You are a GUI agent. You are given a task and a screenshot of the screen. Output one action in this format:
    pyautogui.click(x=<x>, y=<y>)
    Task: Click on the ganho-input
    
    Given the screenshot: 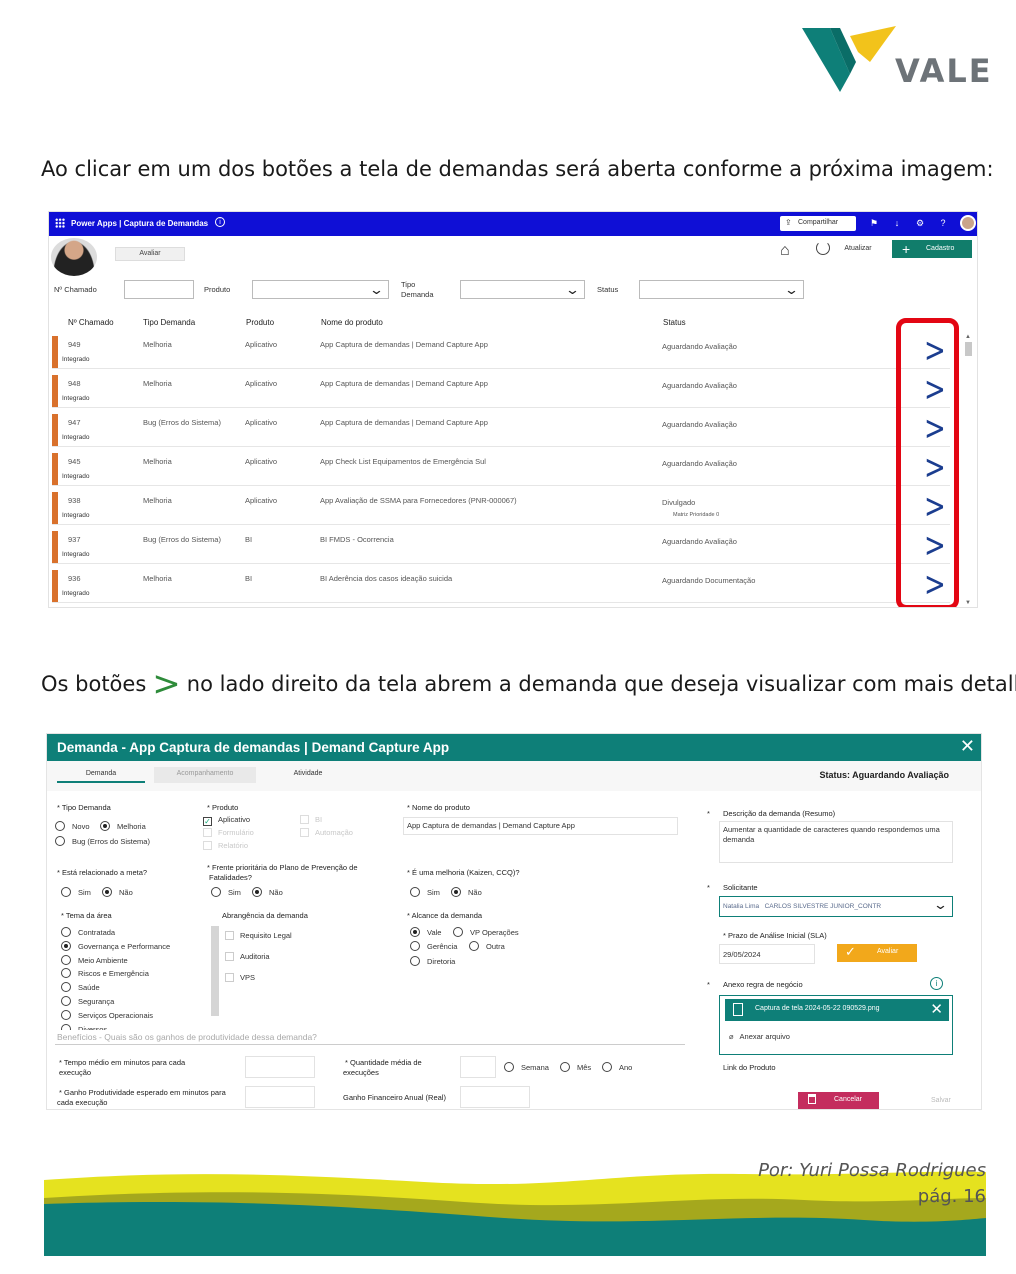 What is the action you would take?
    pyautogui.click(x=280, y=1097)
    